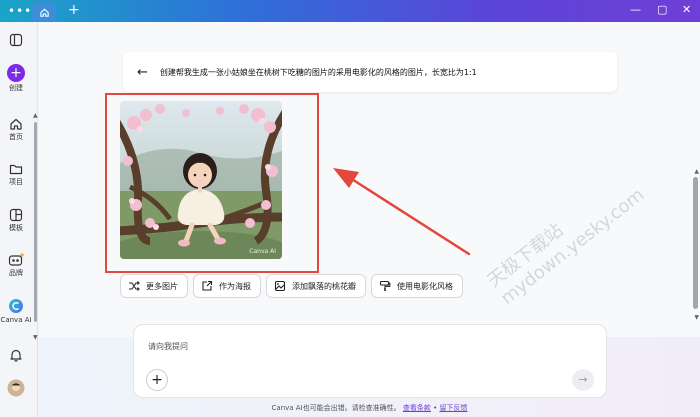  I want to click on annotation-highlight-box: Canva AI, so click(212, 183).